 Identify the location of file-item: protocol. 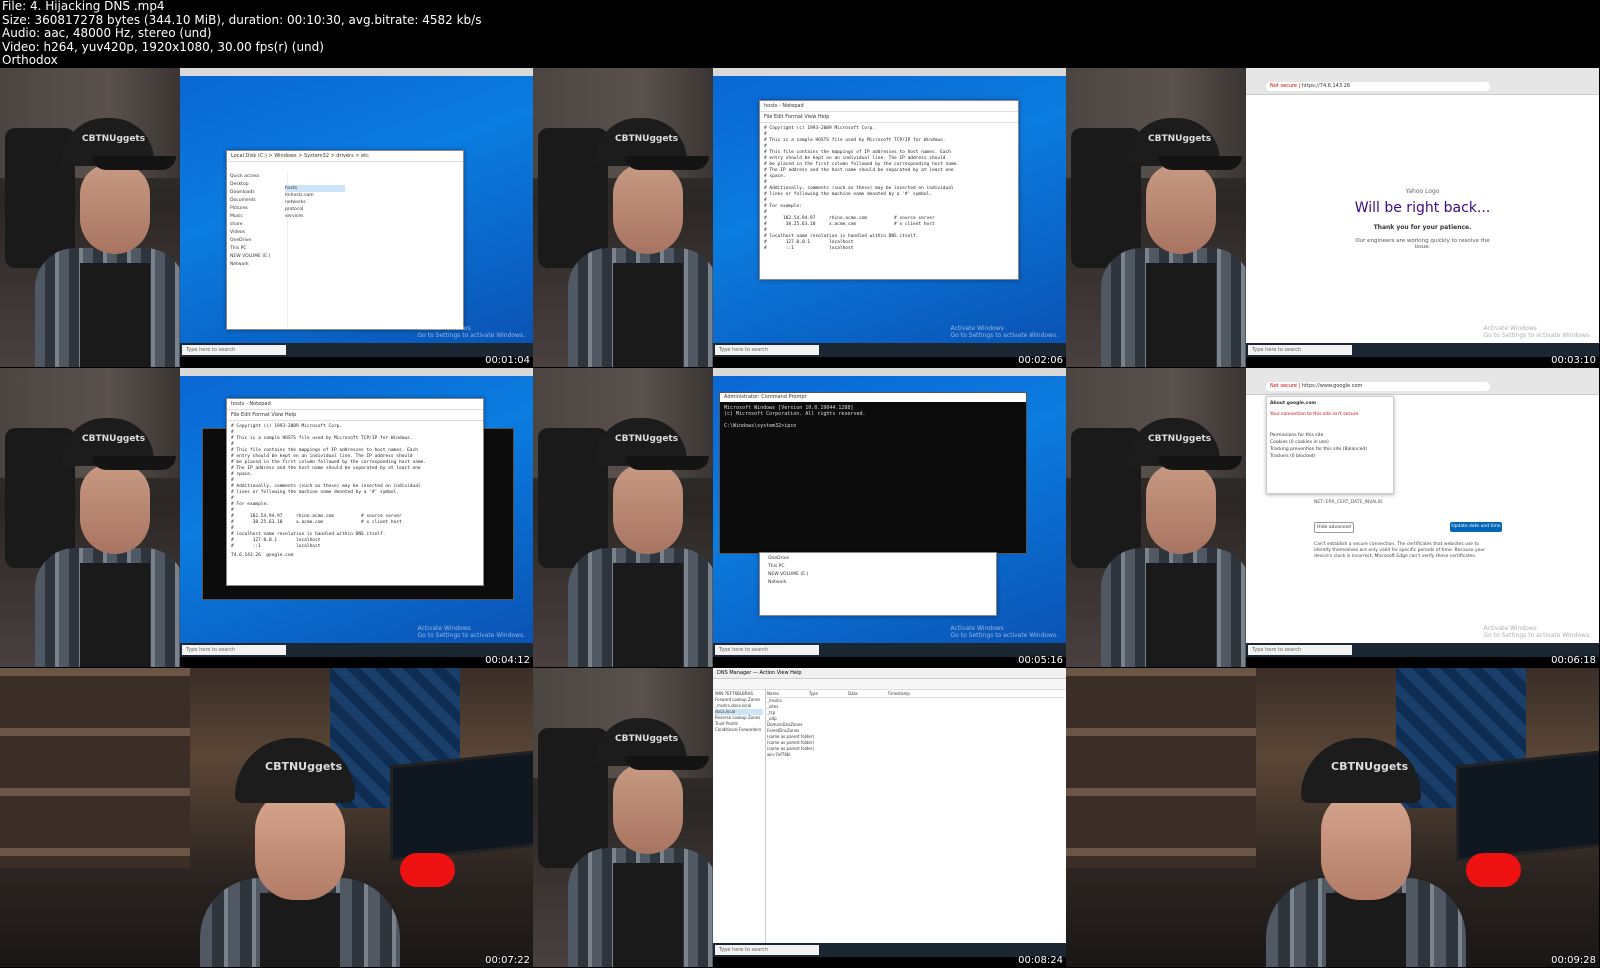
(315, 209).